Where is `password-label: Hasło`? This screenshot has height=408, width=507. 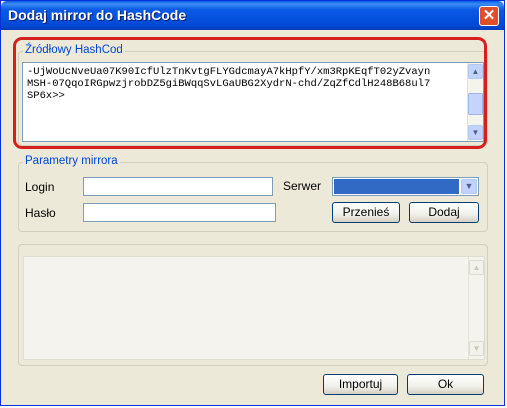 password-label: Hasło is located at coordinates (40, 213).